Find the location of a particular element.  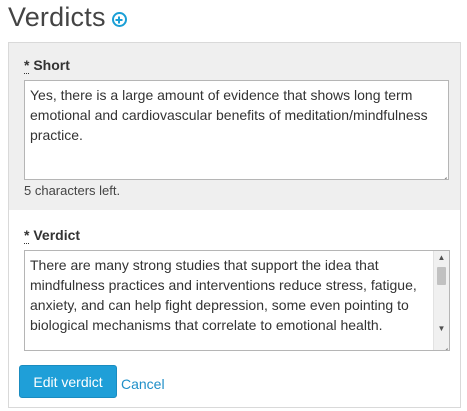

scroll-thumb is located at coordinates (441, 276).